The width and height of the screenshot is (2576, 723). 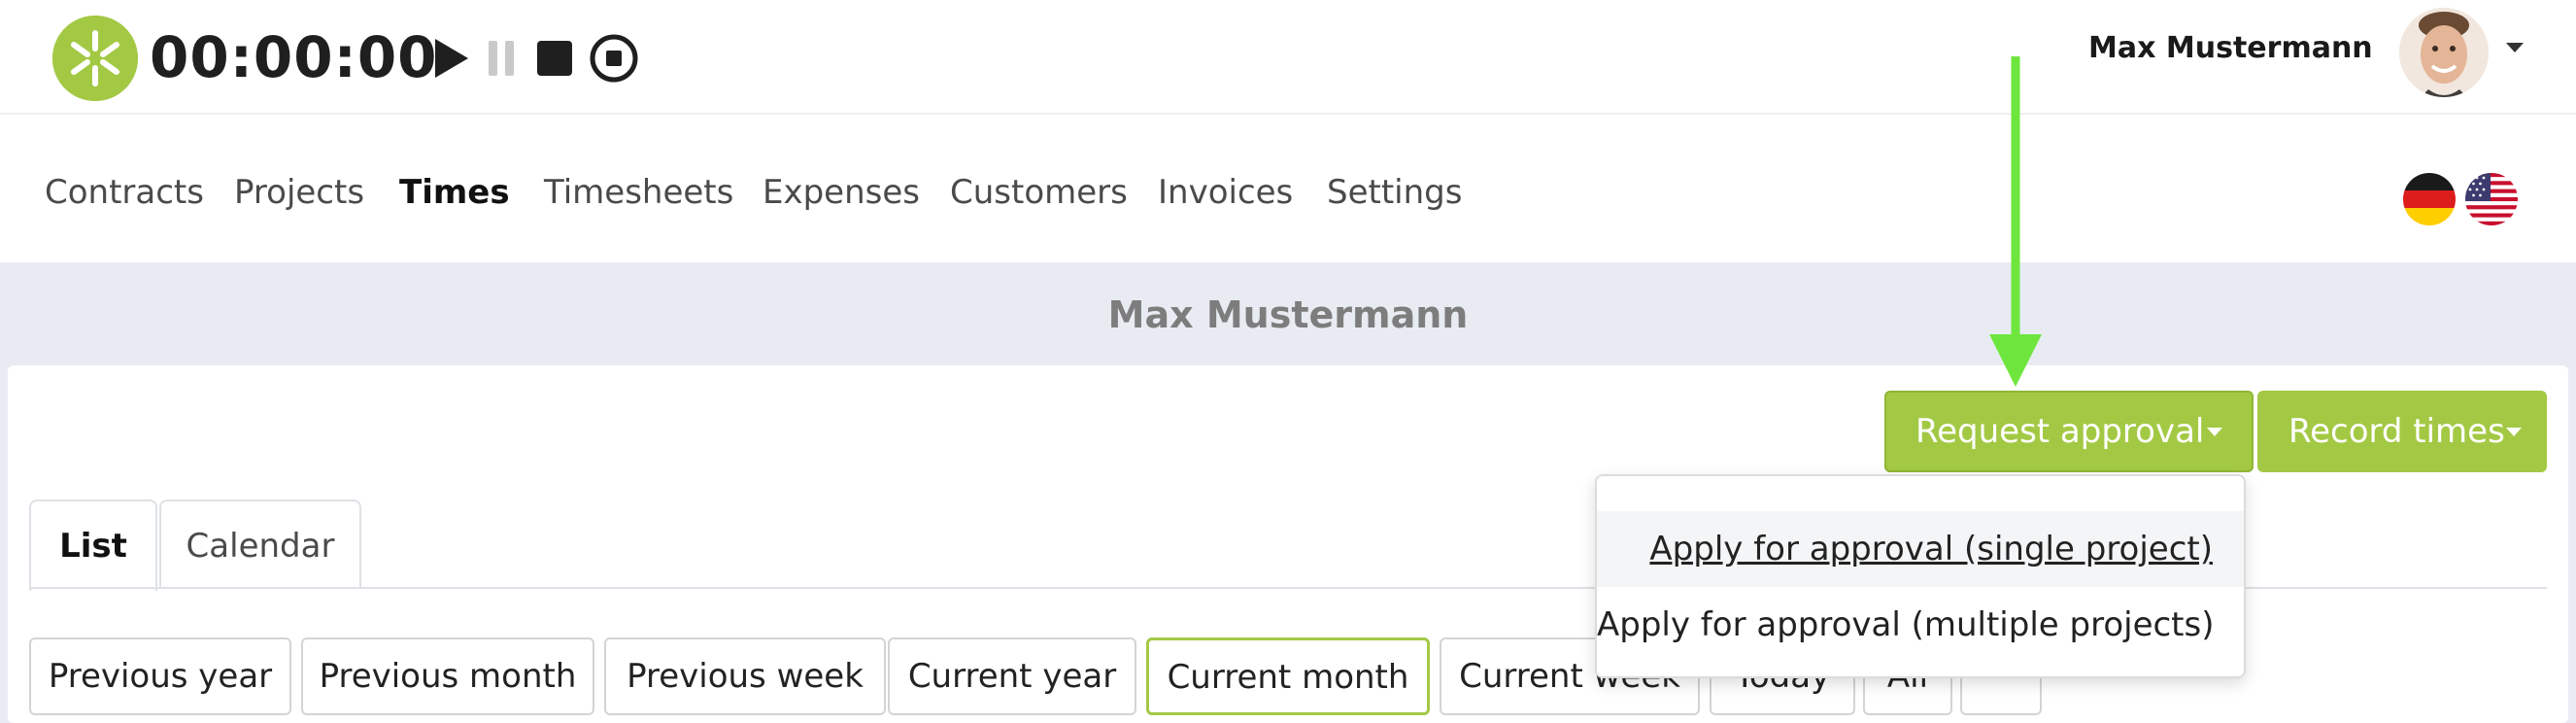 What do you see at coordinates (2396, 431) in the screenshot?
I see `record-times-label: Record times` at bounding box center [2396, 431].